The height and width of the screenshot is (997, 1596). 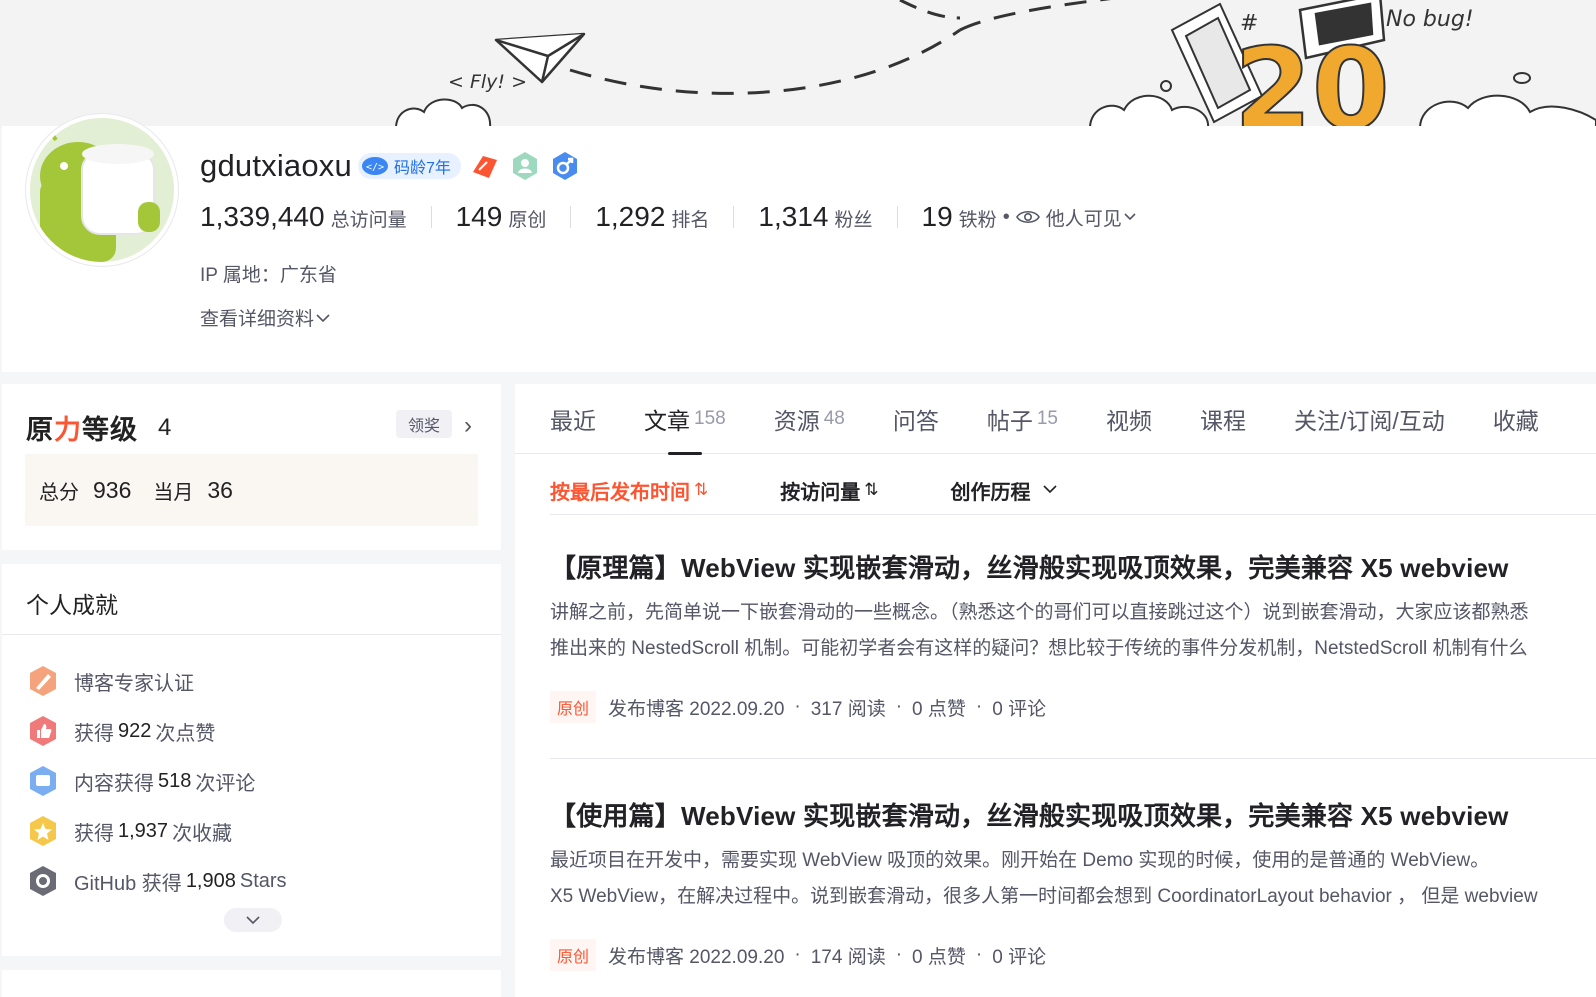 I want to click on eye-icon, so click(x=1027, y=217).